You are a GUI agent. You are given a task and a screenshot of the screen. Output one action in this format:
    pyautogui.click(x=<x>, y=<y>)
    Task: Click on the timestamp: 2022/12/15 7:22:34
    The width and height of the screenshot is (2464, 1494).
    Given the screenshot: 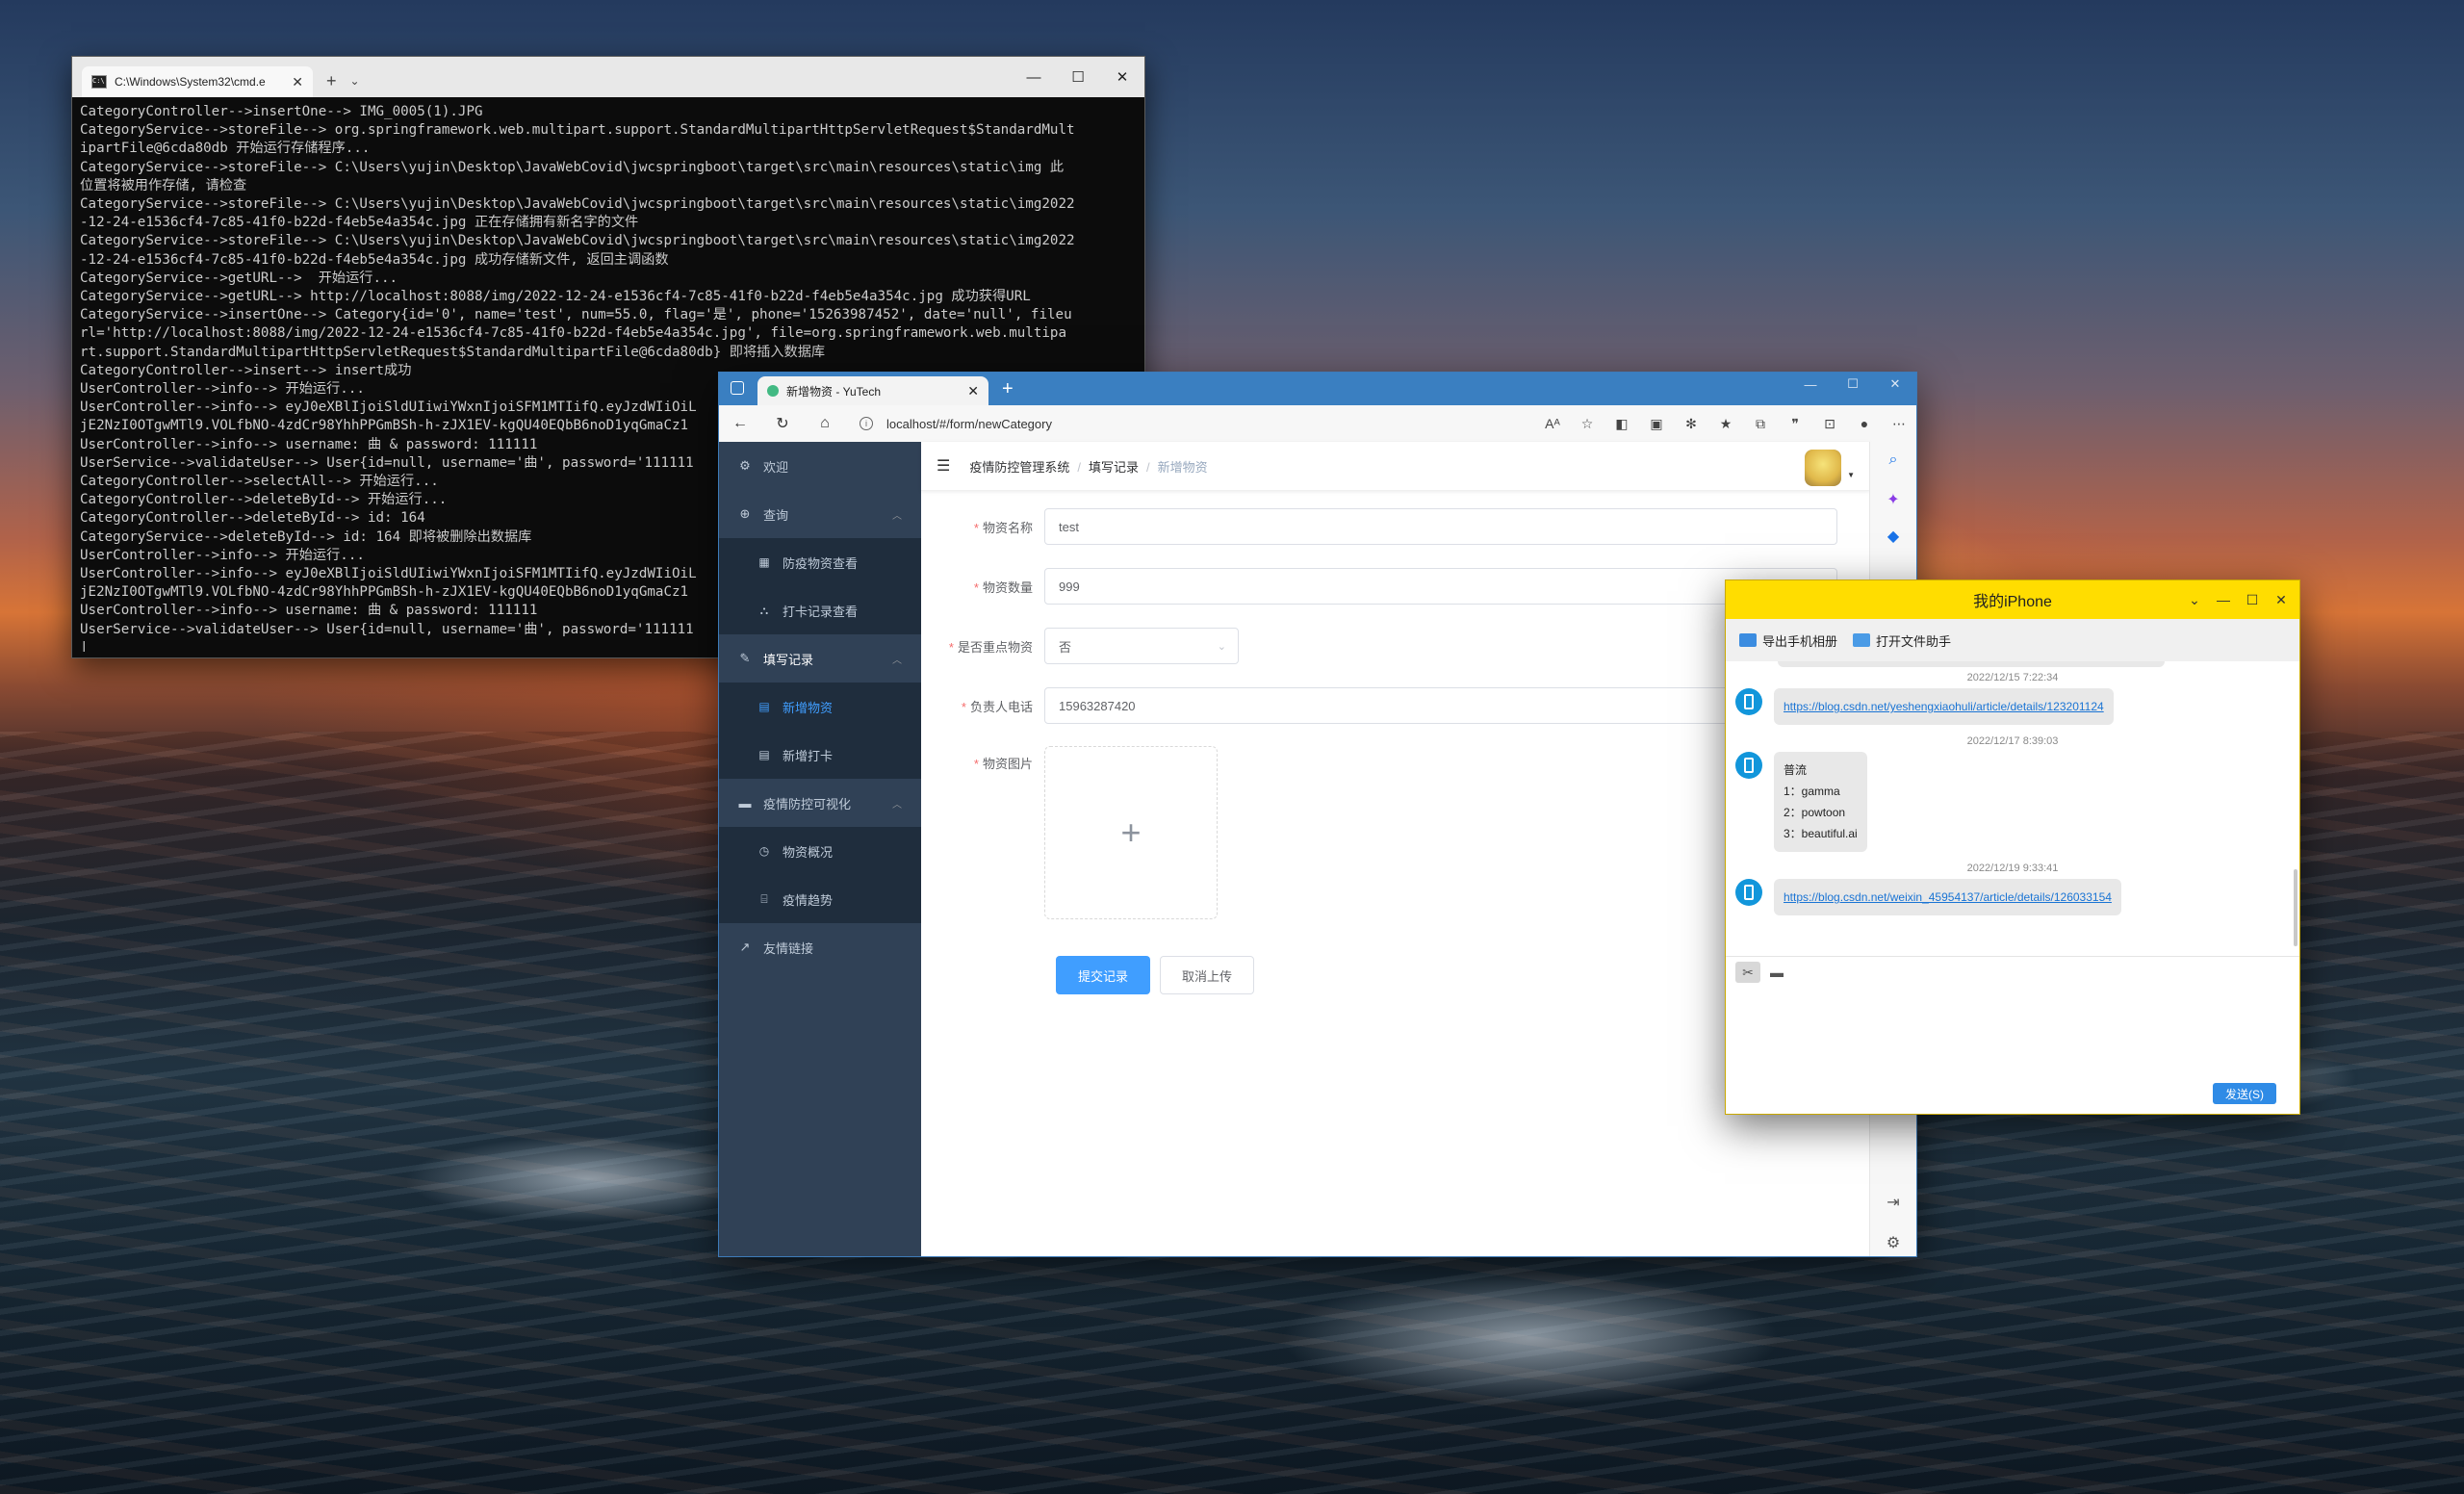 What is the action you would take?
    pyautogui.click(x=2012, y=678)
    